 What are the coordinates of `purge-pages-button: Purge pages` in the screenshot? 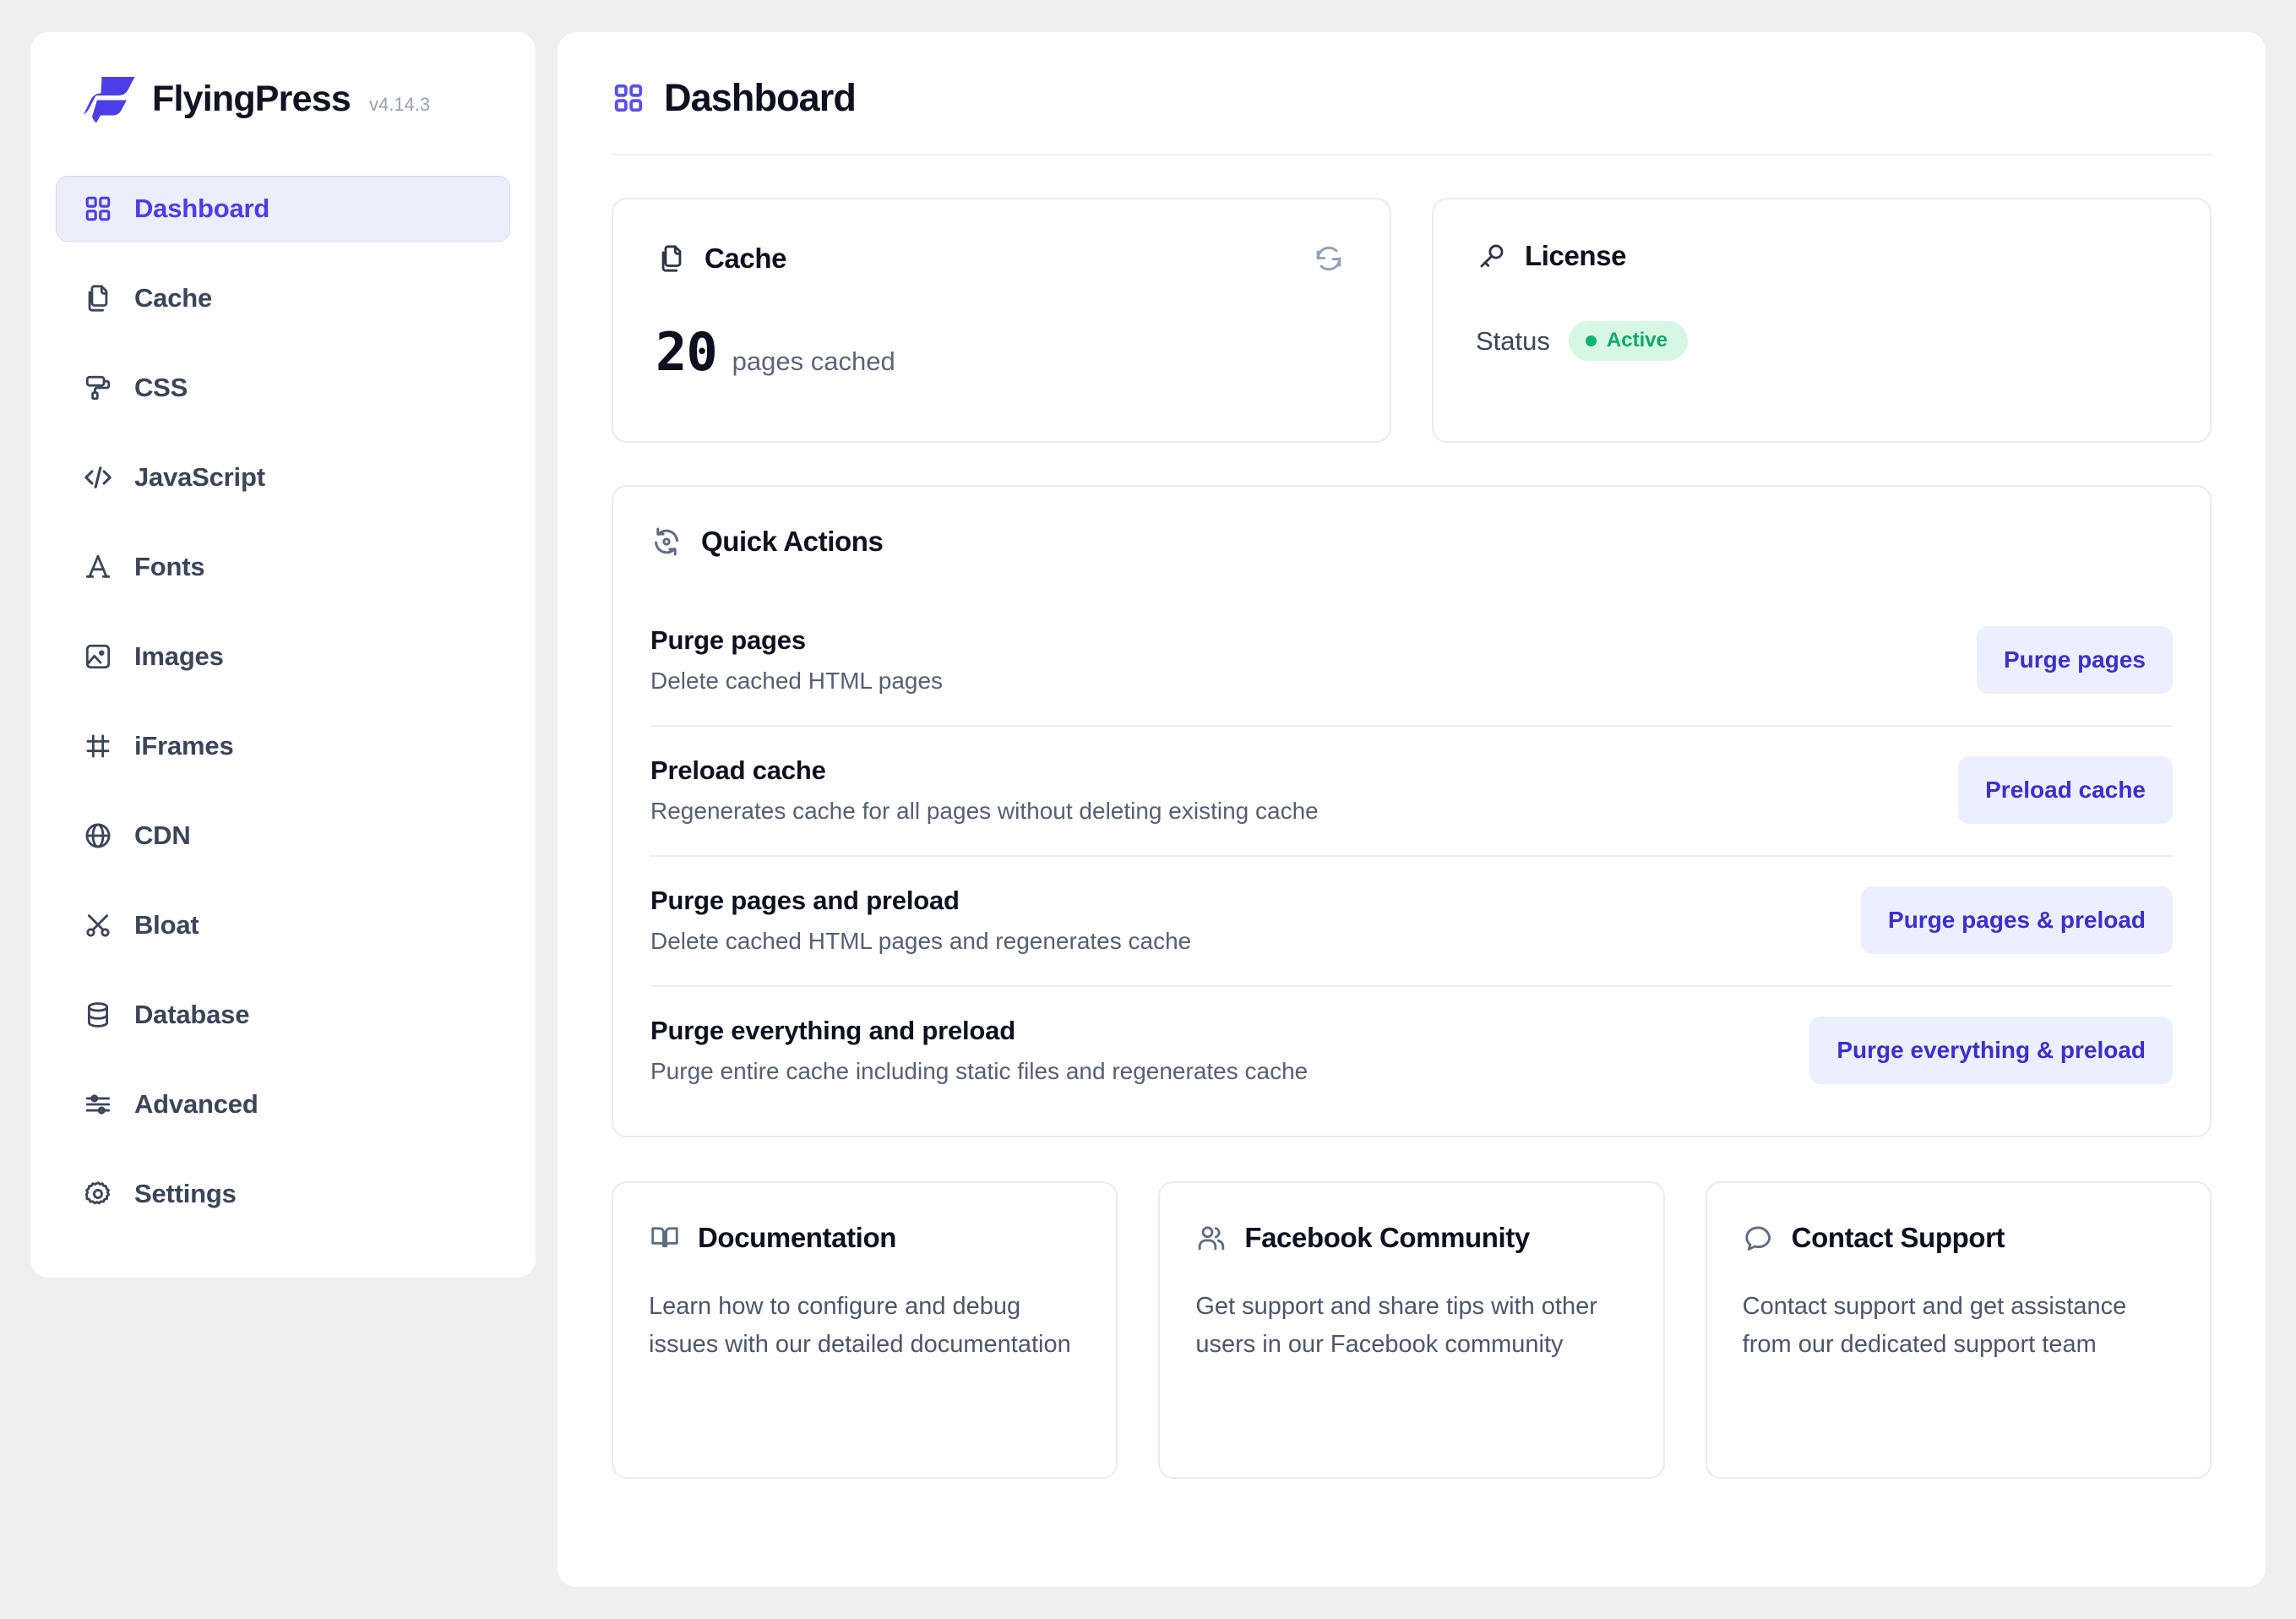 It's located at (2074, 660).